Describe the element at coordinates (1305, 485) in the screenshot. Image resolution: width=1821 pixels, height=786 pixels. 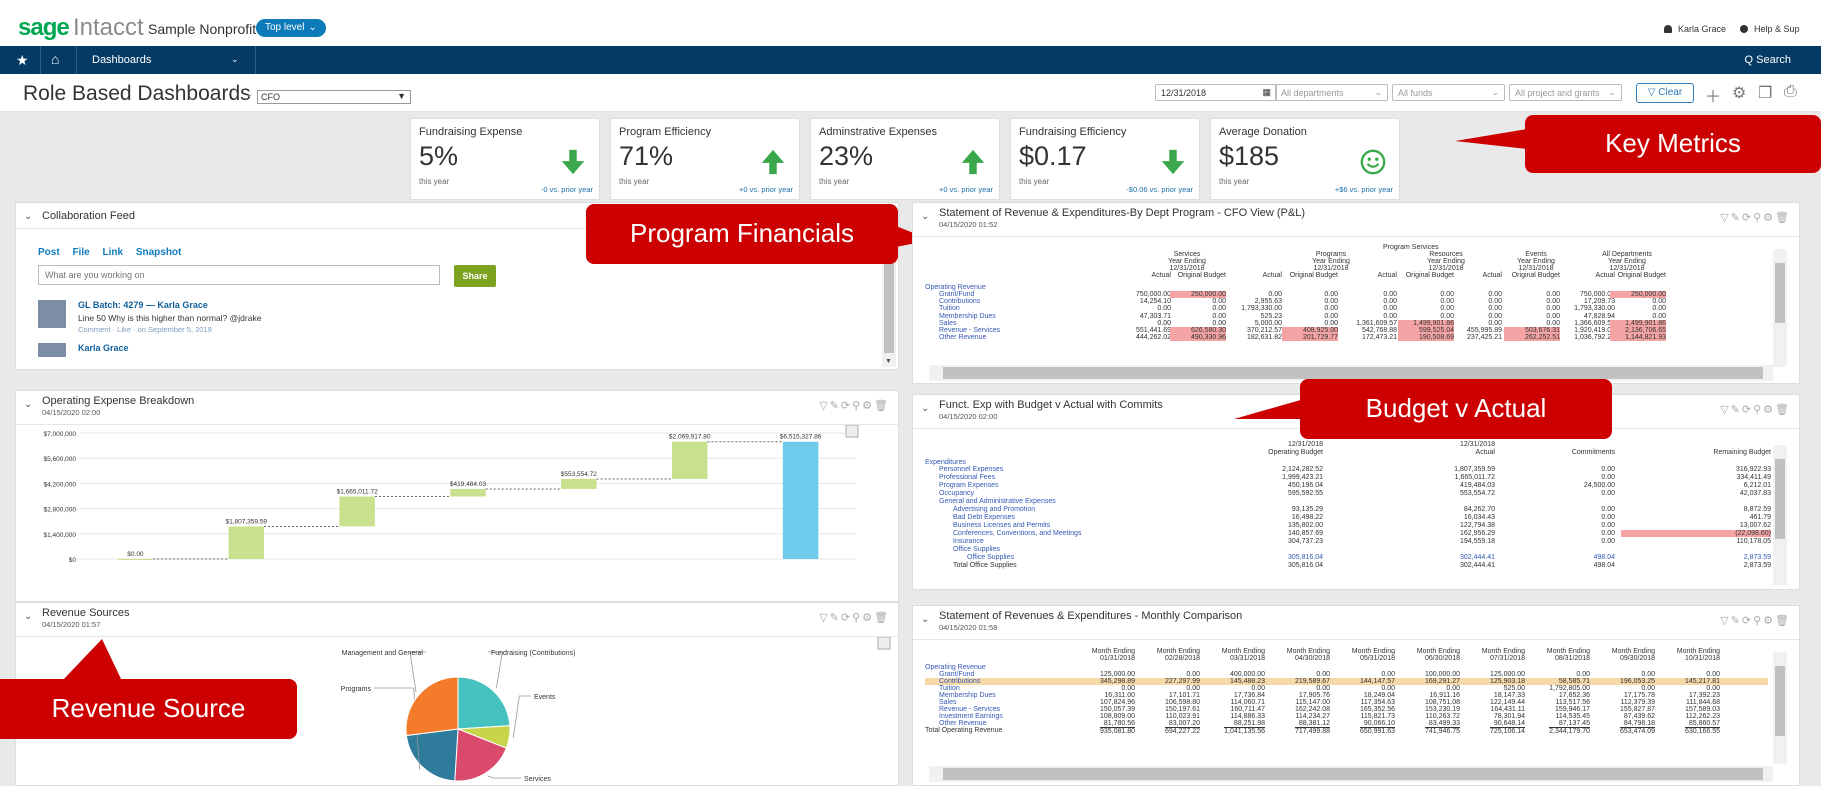
I see `table-cell: 450,196.04` at that location.